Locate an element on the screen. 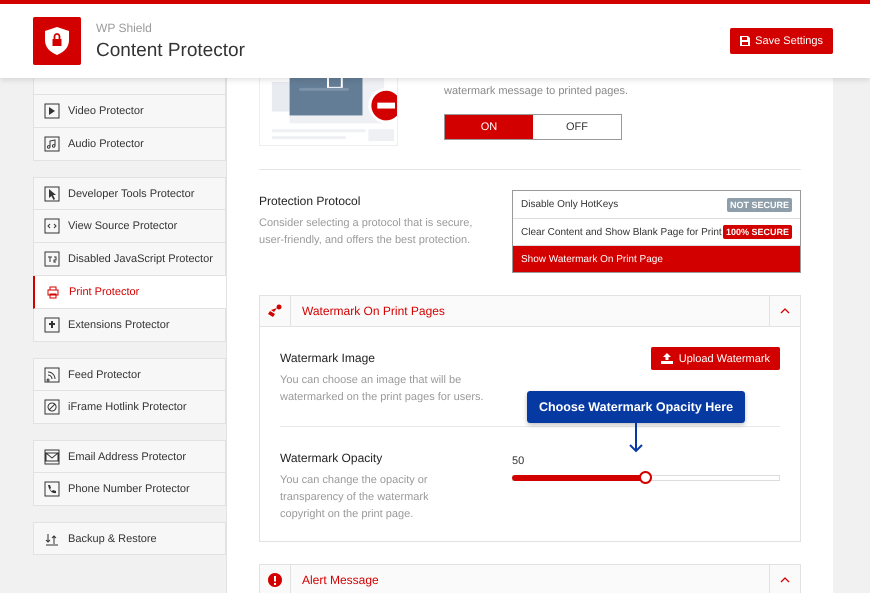 The width and height of the screenshot is (870, 593). field-description: You can change the opacity or transparency of the watermark copyright on the print page. is located at coordinates (355, 497).